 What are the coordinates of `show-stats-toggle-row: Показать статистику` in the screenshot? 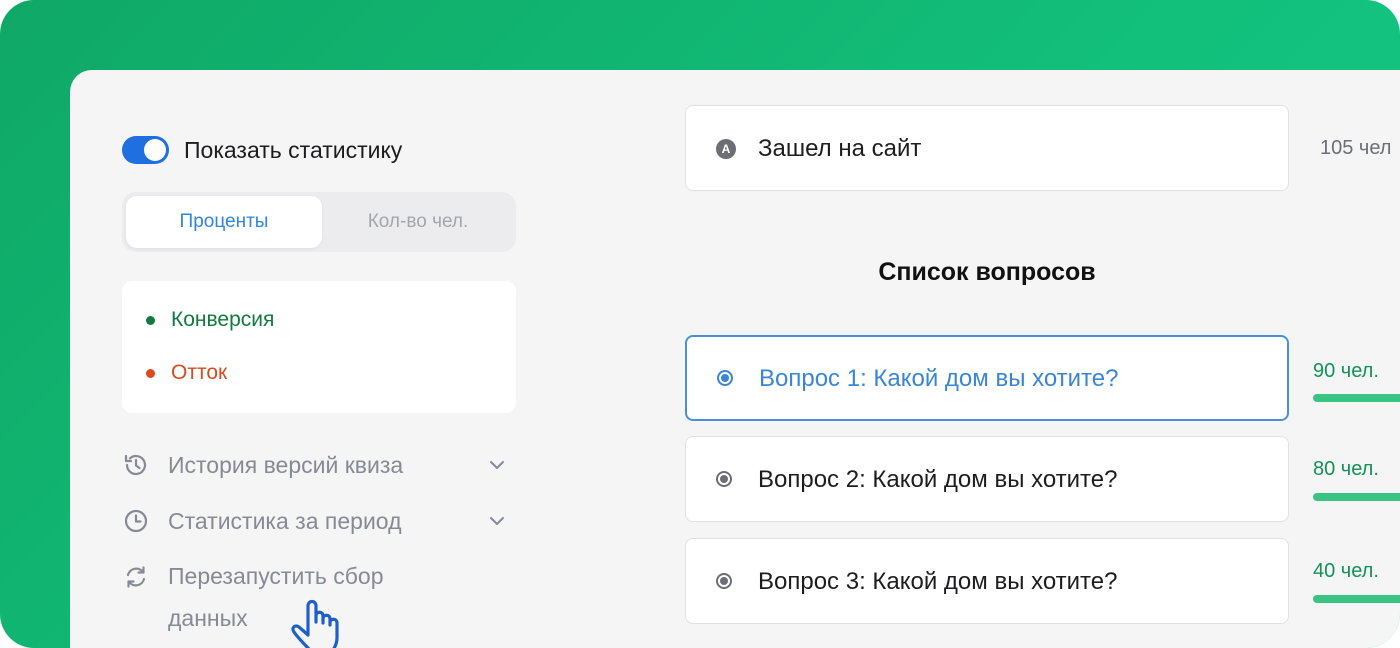 It's located at (262, 150).